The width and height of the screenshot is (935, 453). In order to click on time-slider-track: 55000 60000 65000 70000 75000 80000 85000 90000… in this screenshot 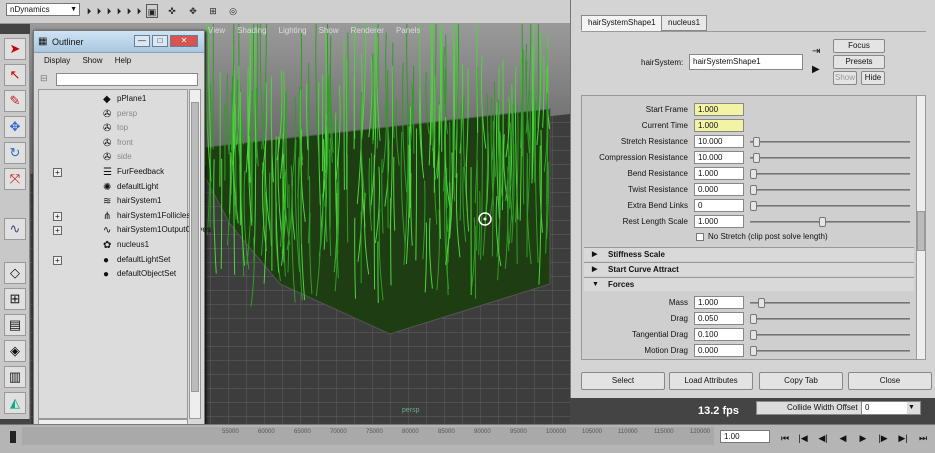, I will do `click(368, 436)`.